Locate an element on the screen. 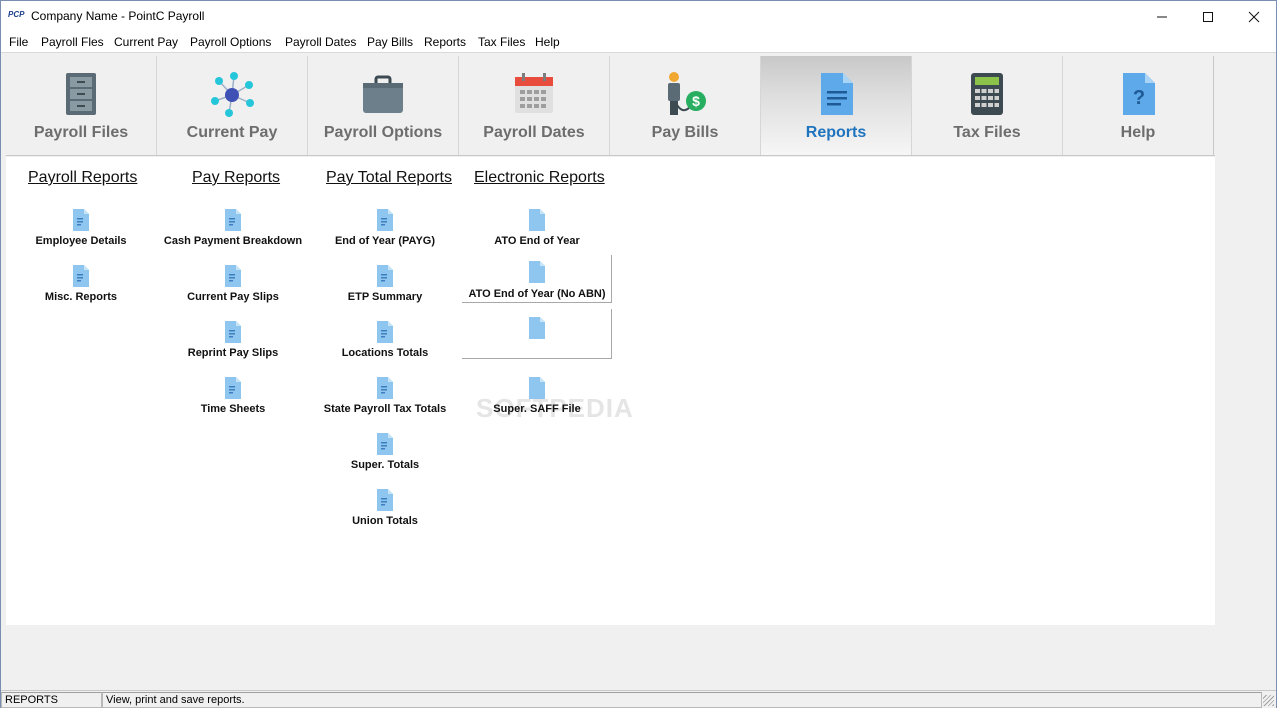  tab-label: Tax Files is located at coordinates (987, 132).